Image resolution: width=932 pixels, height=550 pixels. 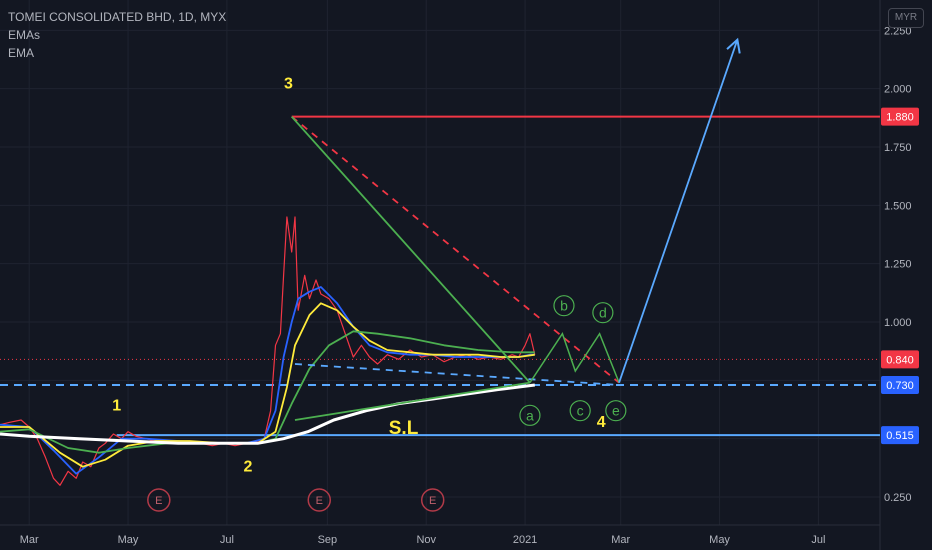 What do you see at coordinates (603, 313) in the screenshot?
I see `wave-label-d: d` at bounding box center [603, 313].